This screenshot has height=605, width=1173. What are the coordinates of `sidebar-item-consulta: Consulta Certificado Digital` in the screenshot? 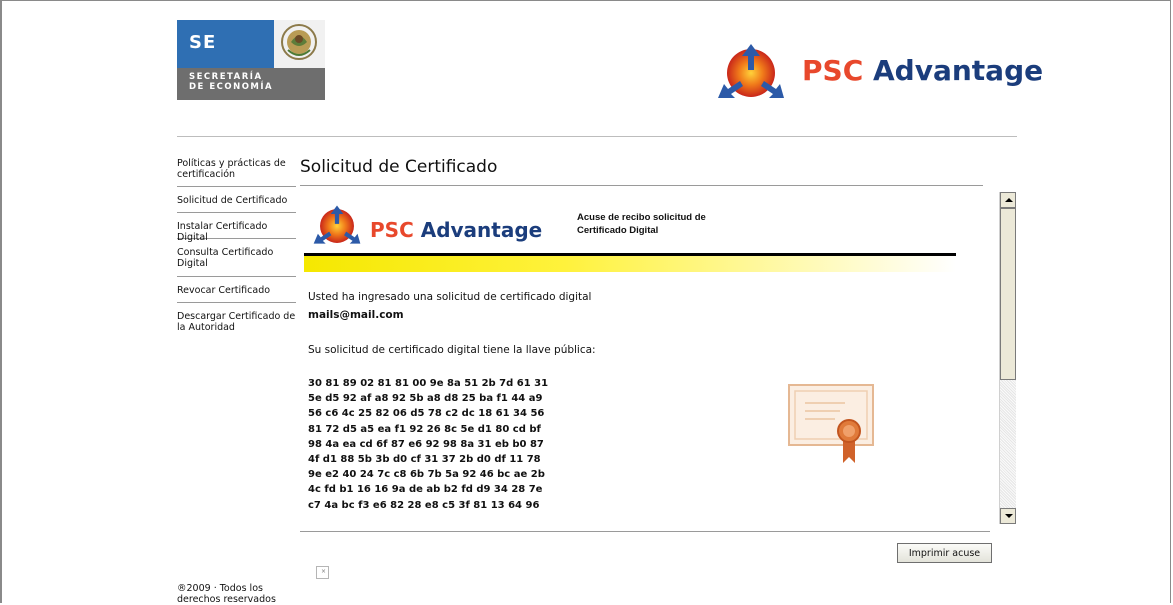 It's located at (236, 258).